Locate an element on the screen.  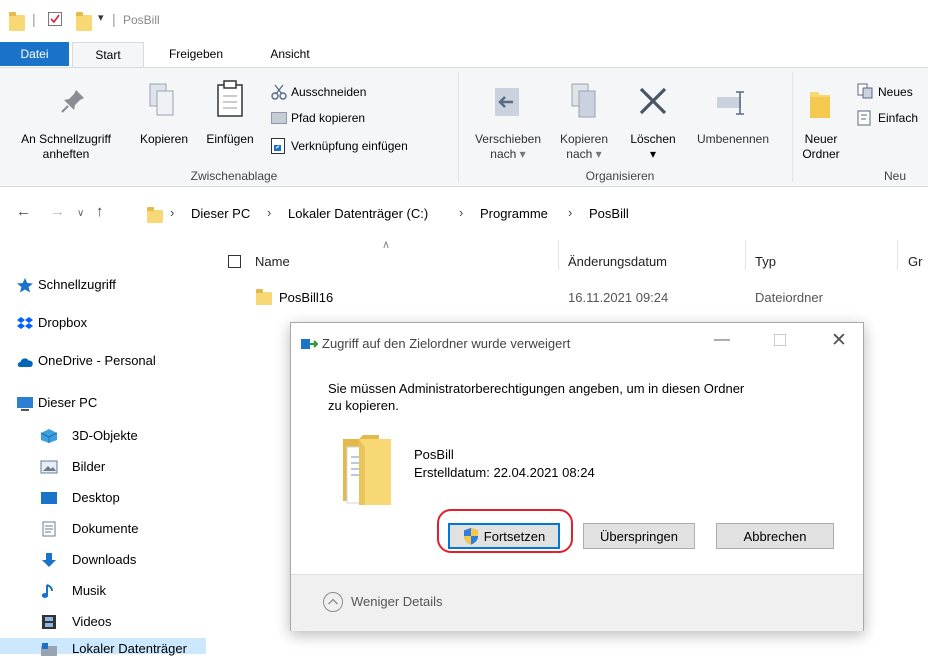
videos-film-icon is located at coordinates (49, 622).